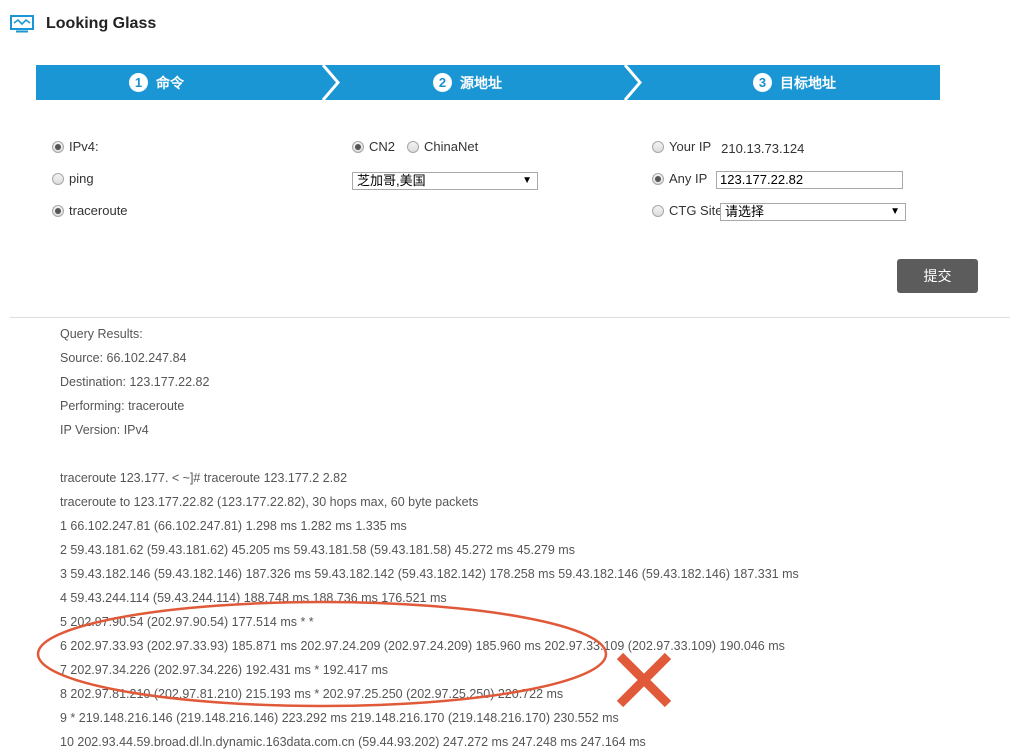 Image resolution: width=1026 pixels, height=755 pixels. I want to click on traceroute-label: traceroute, so click(98, 210).